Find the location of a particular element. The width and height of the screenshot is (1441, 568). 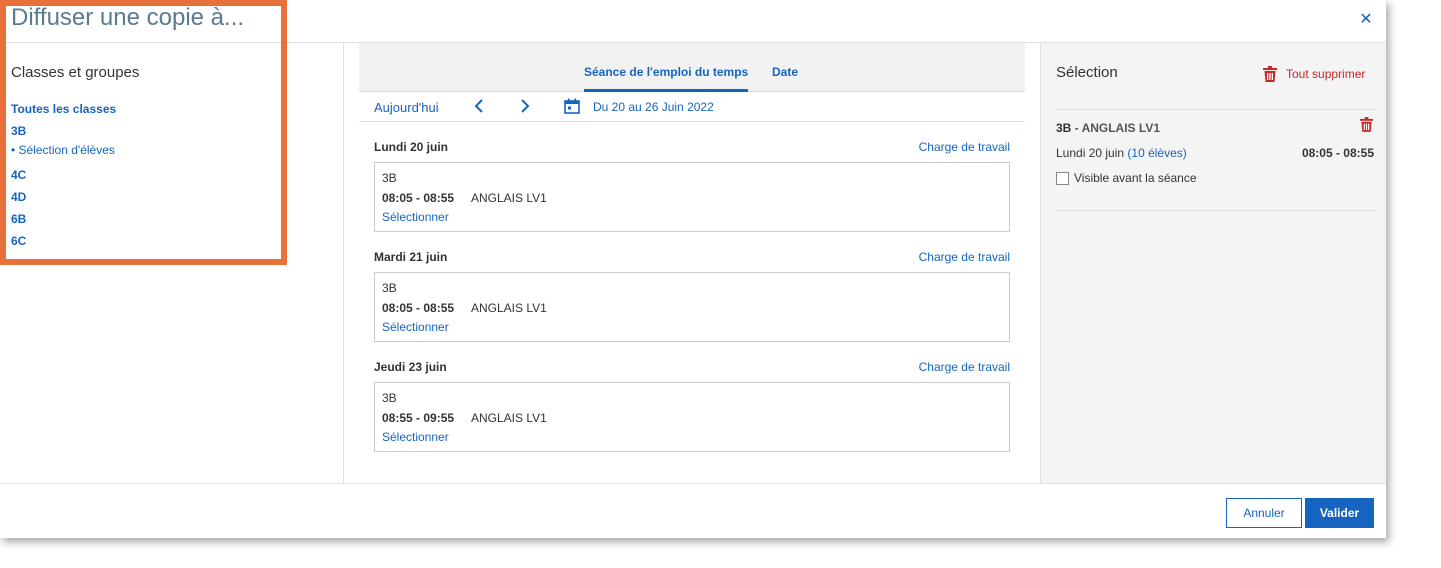

delete-all-label: Tout supprimer is located at coordinates (1326, 74).